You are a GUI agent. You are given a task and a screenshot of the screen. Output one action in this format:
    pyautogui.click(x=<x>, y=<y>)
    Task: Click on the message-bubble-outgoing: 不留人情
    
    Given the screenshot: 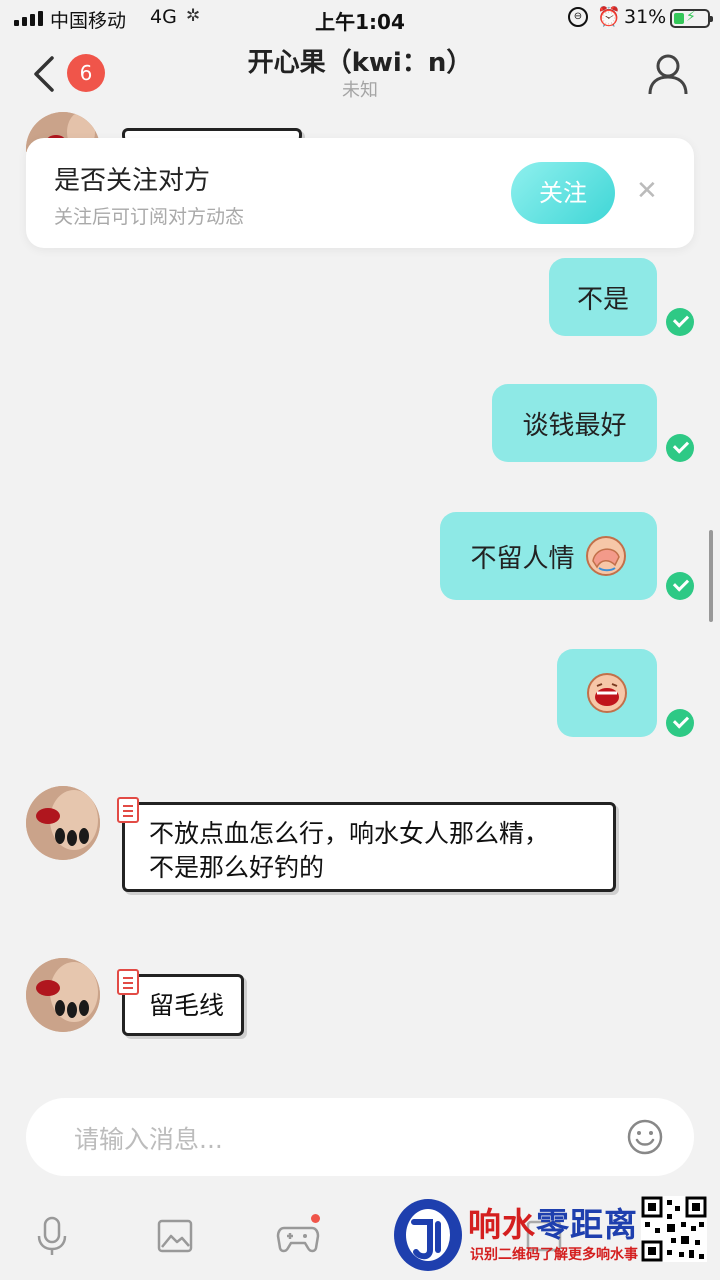 What is the action you would take?
    pyautogui.click(x=548, y=556)
    